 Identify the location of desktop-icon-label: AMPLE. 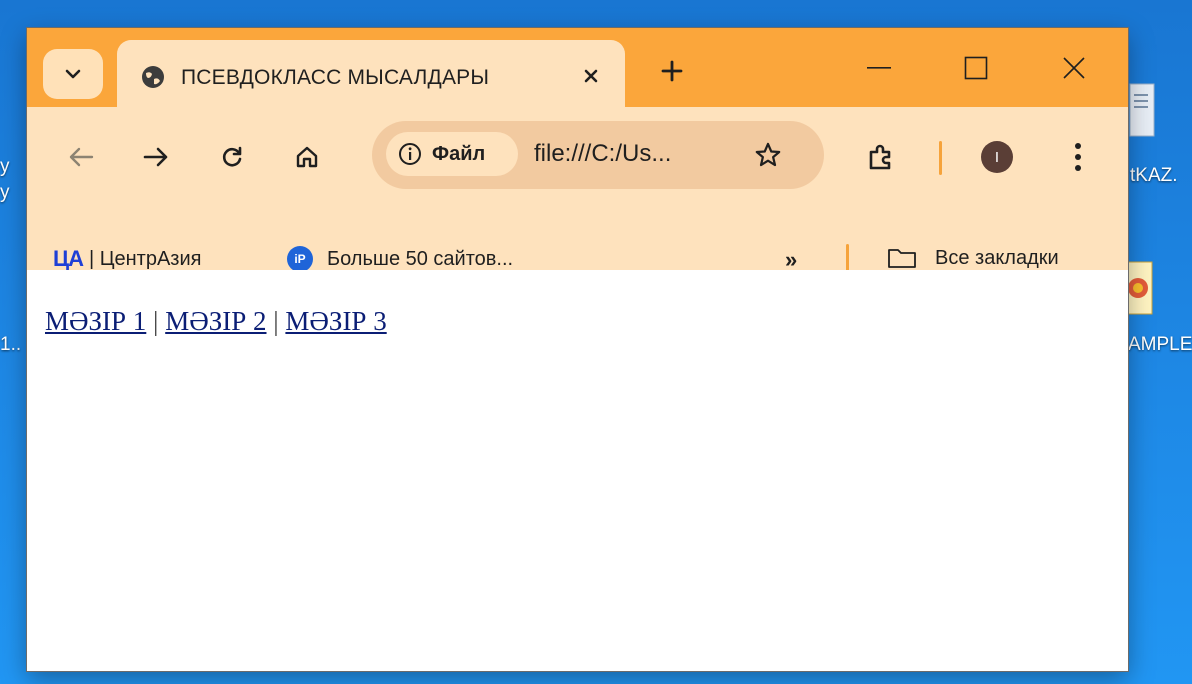
(1160, 345).